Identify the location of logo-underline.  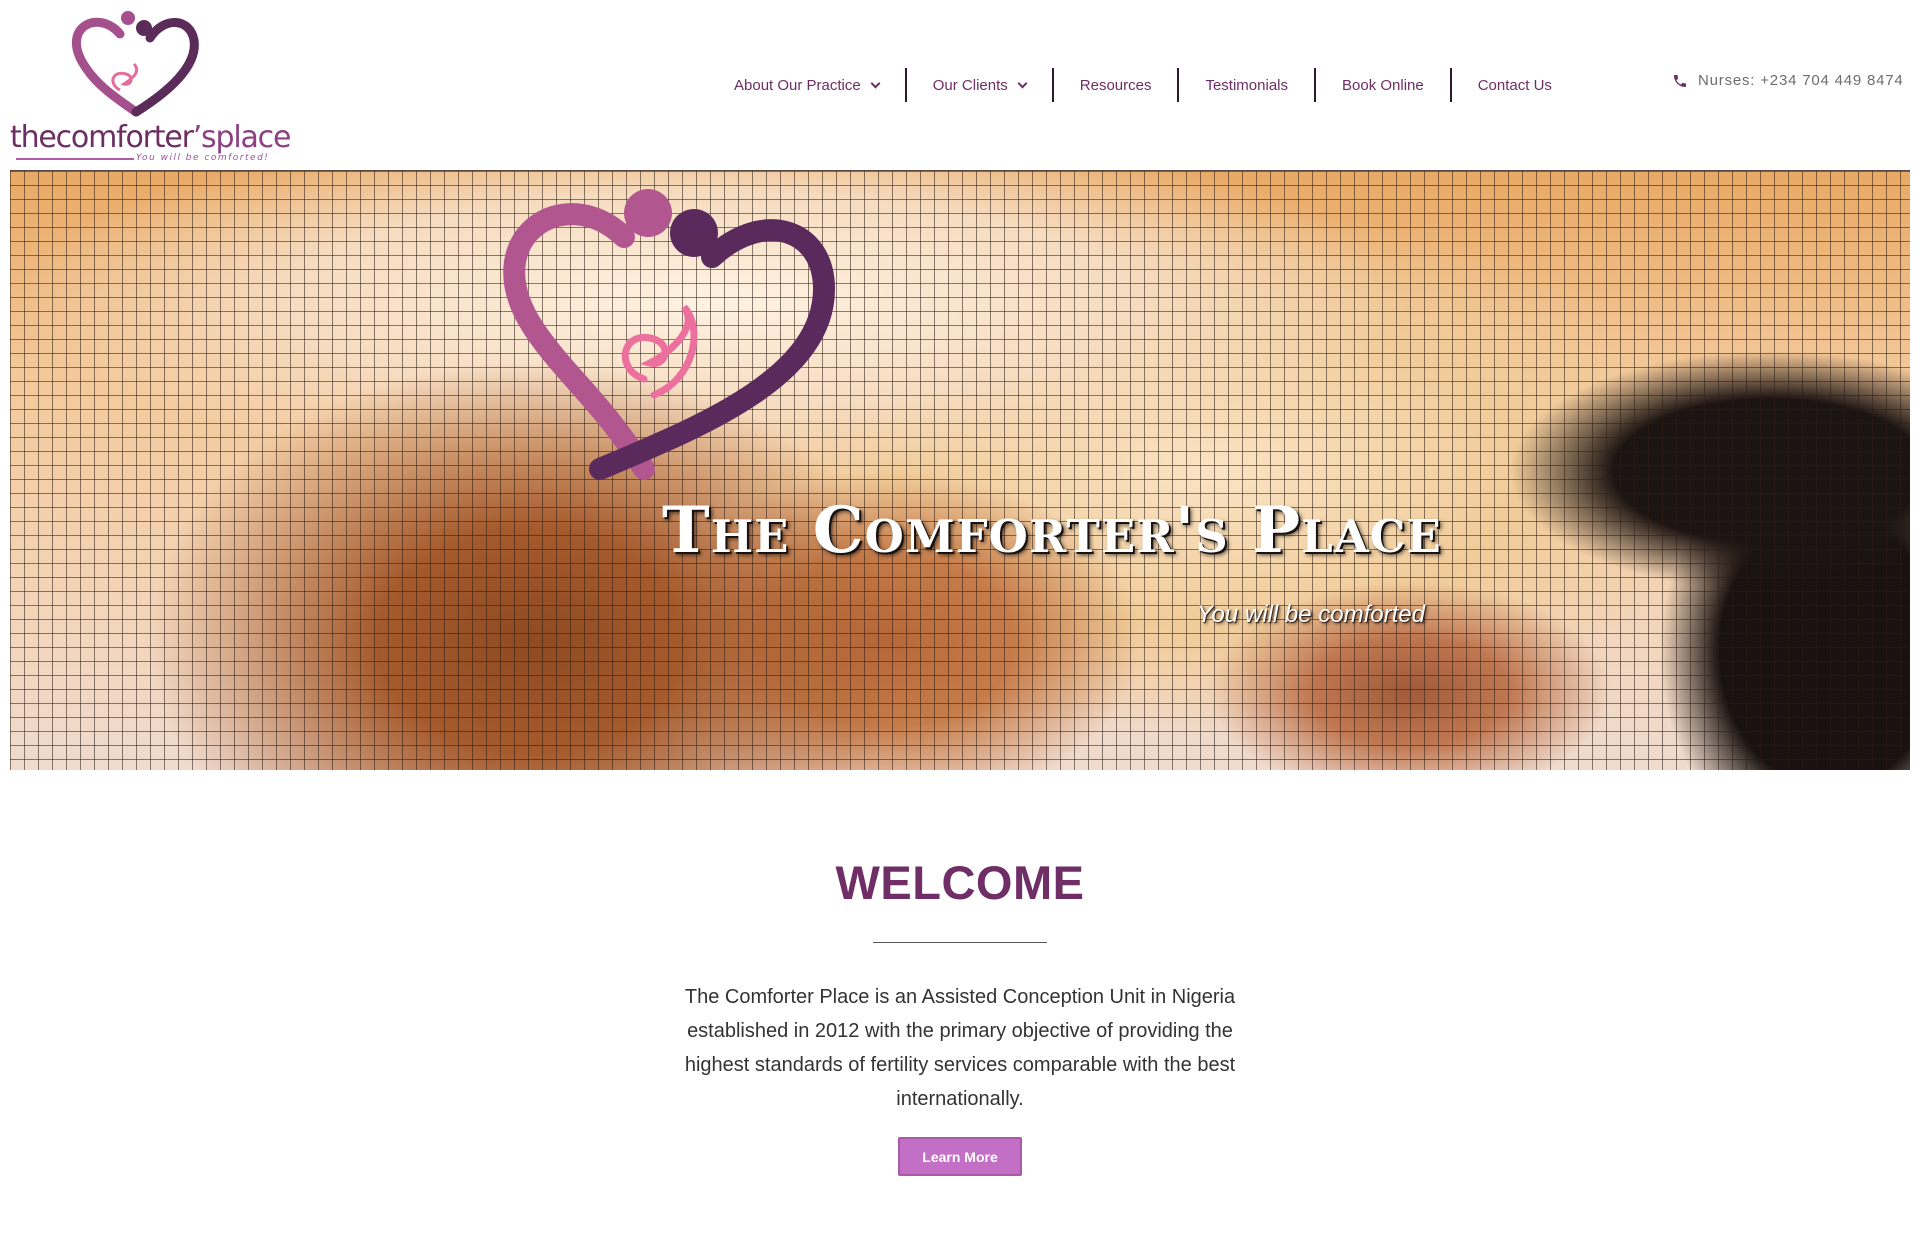
(75, 159).